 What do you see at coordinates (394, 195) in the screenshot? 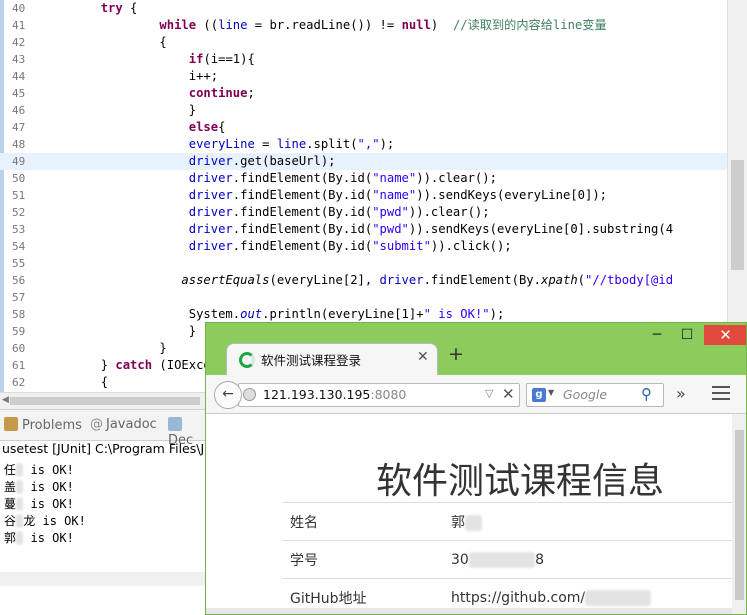
I see `code-token: "name"` at bounding box center [394, 195].